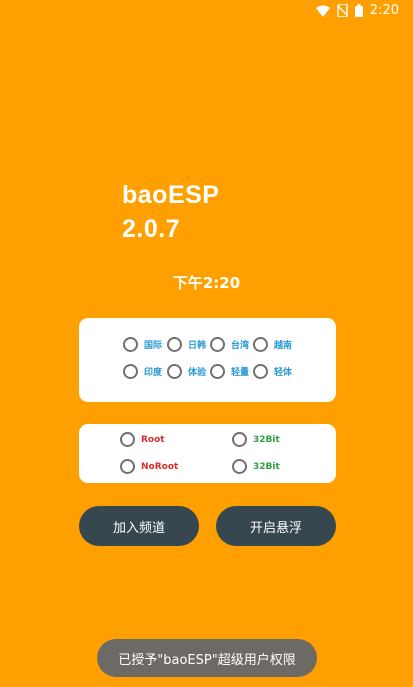 Image resolution: width=413 pixels, height=687 pixels. Describe the element at coordinates (151, 229) in the screenshot. I see `app-version: 2.0.7` at that location.